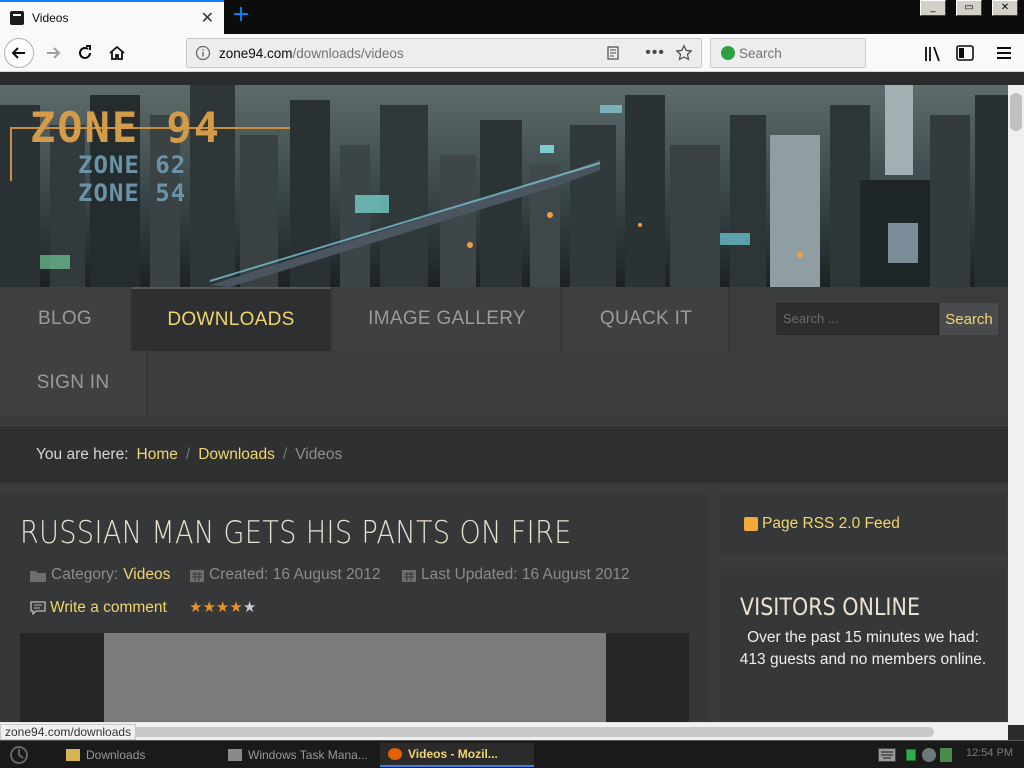 This screenshot has height=768, width=1024. Describe the element at coordinates (146, 575) in the screenshot. I see `category-link: Videos` at that location.